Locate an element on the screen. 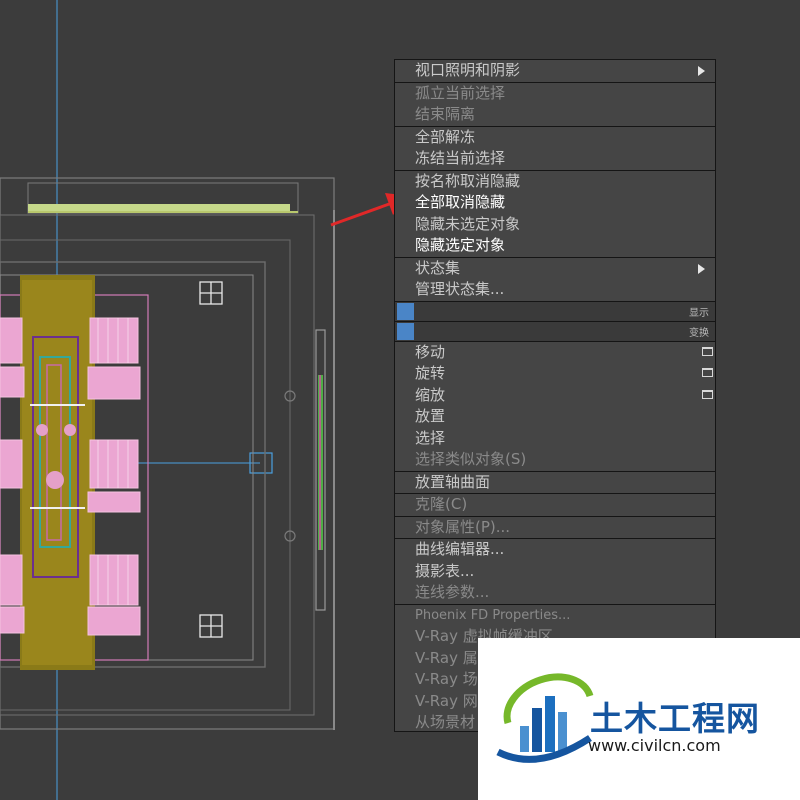  menu-section-clone: 克隆(C) is located at coordinates (555, 505).